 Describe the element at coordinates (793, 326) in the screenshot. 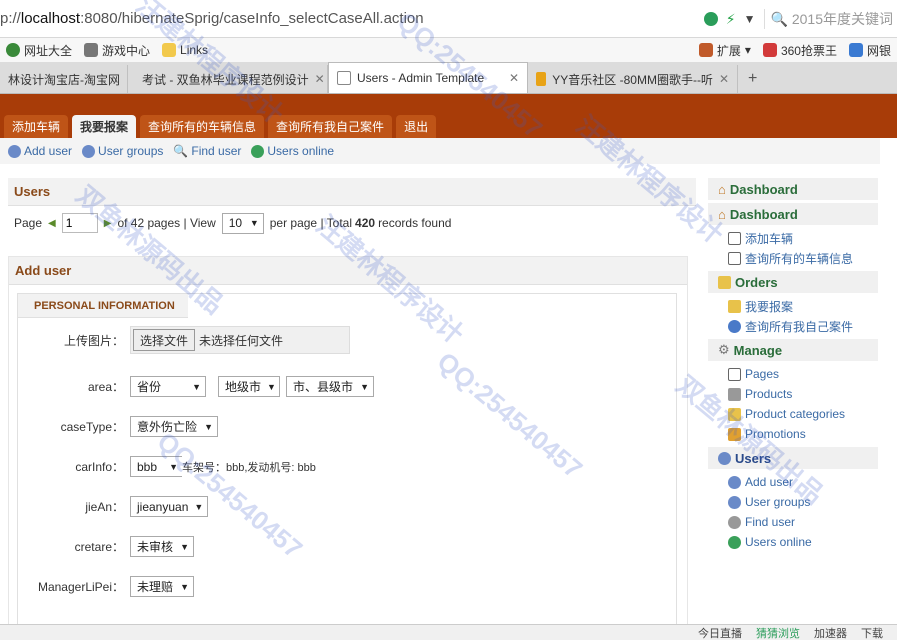

I see `sidebar-item-query-cases: 查询所有我自己案件` at that location.